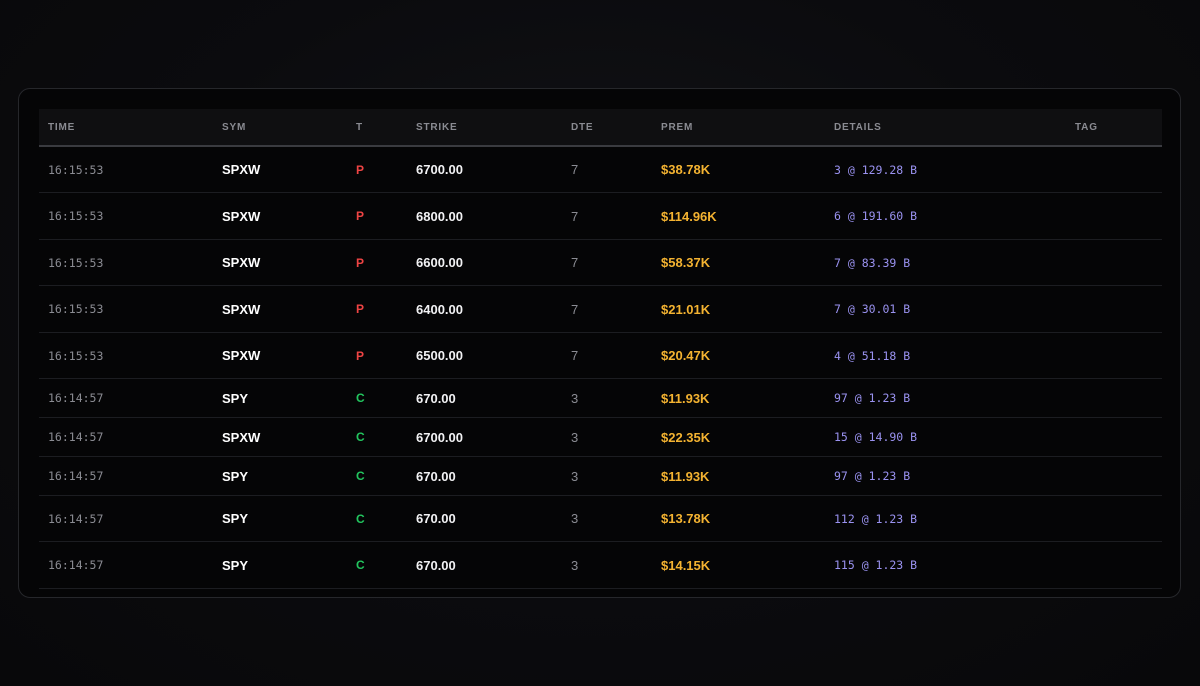 This screenshot has height=686, width=1200. I want to click on cell-strike: 6400.00, so click(439, 309).